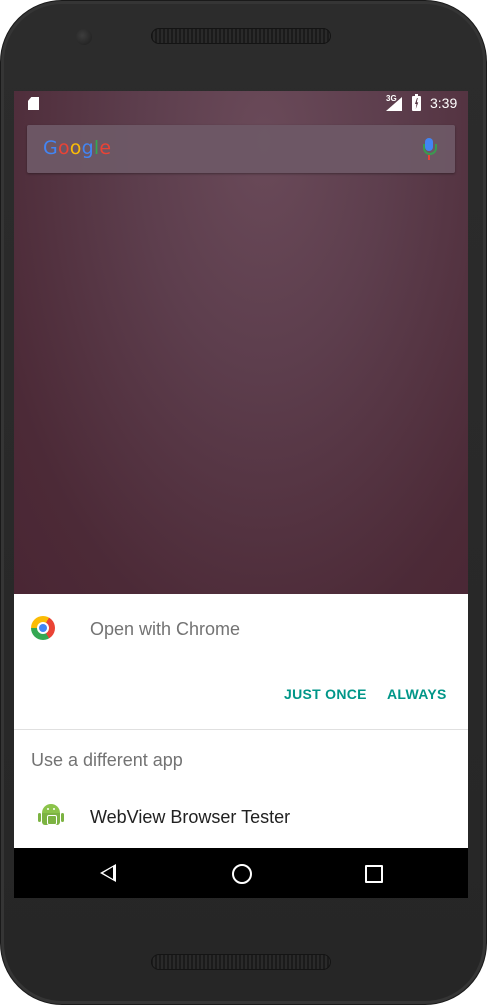 The width and height of the screenshot is (487, 1005). I want to click on google-logo: Google, so click(77, 148).